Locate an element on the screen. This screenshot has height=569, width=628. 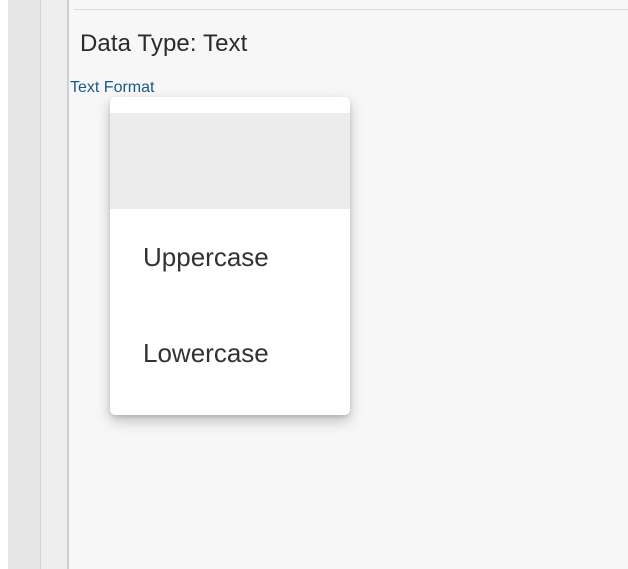
menu-option-empty is located at coordinates (230, 161).